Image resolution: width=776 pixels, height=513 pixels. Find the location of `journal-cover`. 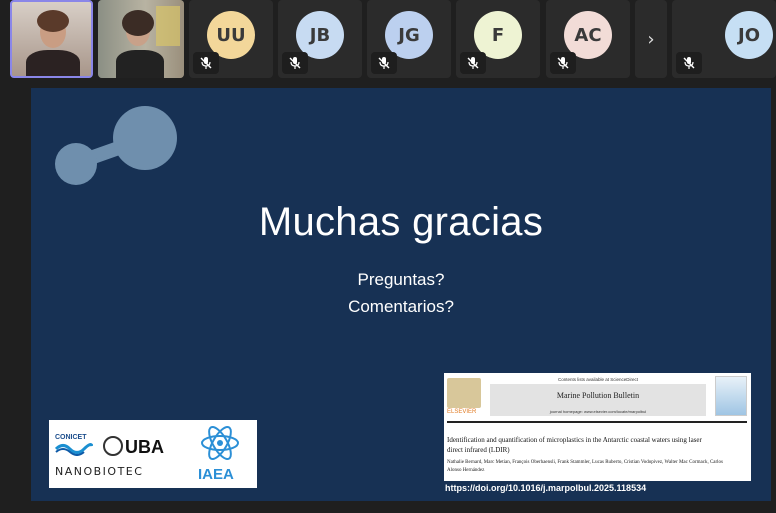

journal-cover is located at coordinates (731, 396).